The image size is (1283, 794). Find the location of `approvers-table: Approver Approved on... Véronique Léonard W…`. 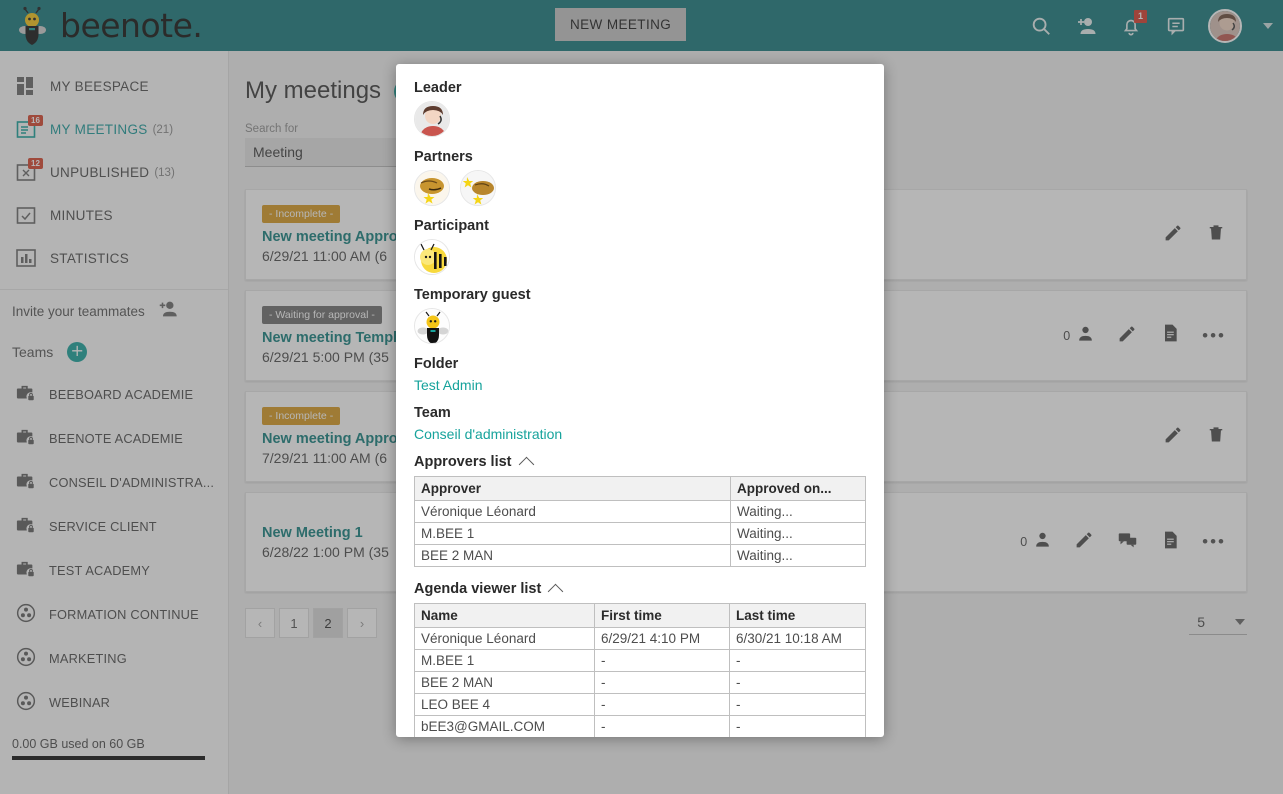

approvers-table: Approver Approved on... Véronique Léonard W… is located at coordinates (640, 521).